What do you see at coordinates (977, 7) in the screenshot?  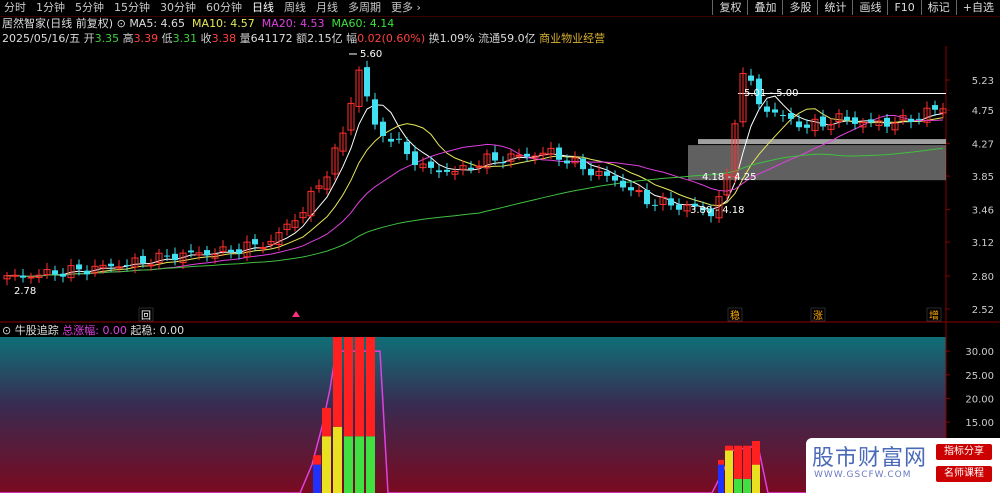 I see `add-watchlist-button: +自选` at bounding box center [977, 7].